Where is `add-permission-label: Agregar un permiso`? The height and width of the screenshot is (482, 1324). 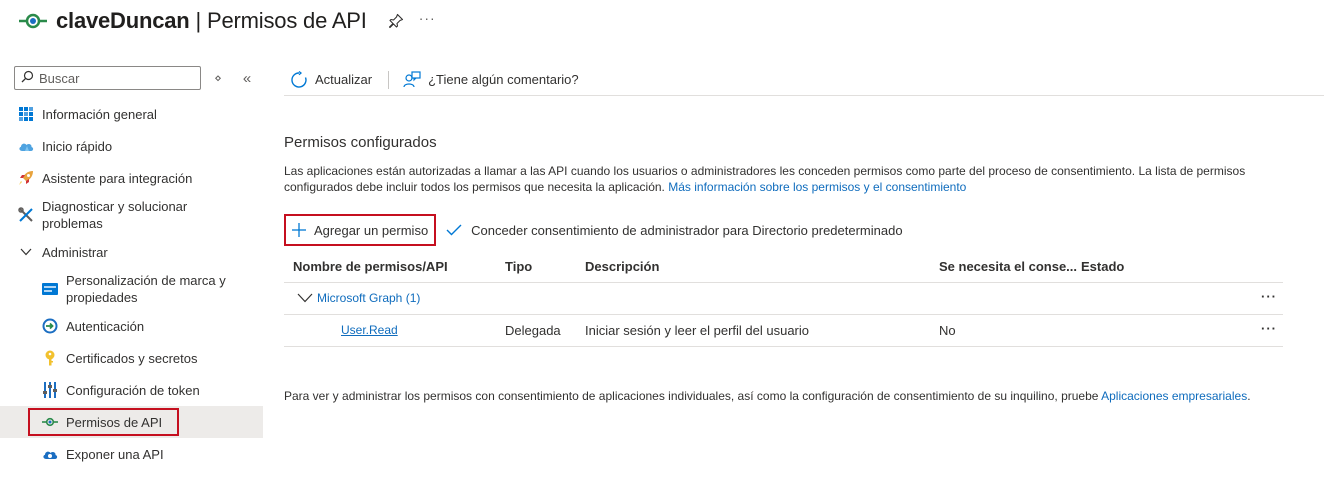 add-permission-label: Agregar un permiso is located at coordinates (371, 230).